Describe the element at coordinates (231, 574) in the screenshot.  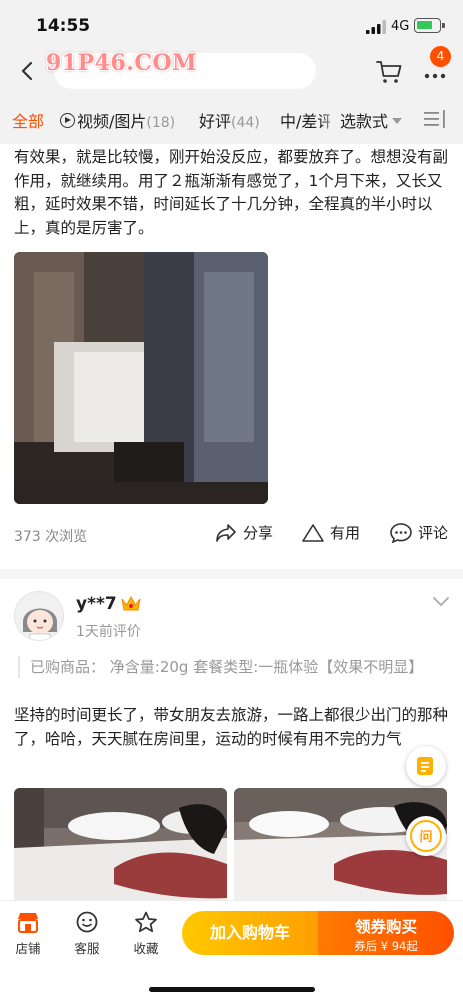
I see `divider` at that location.